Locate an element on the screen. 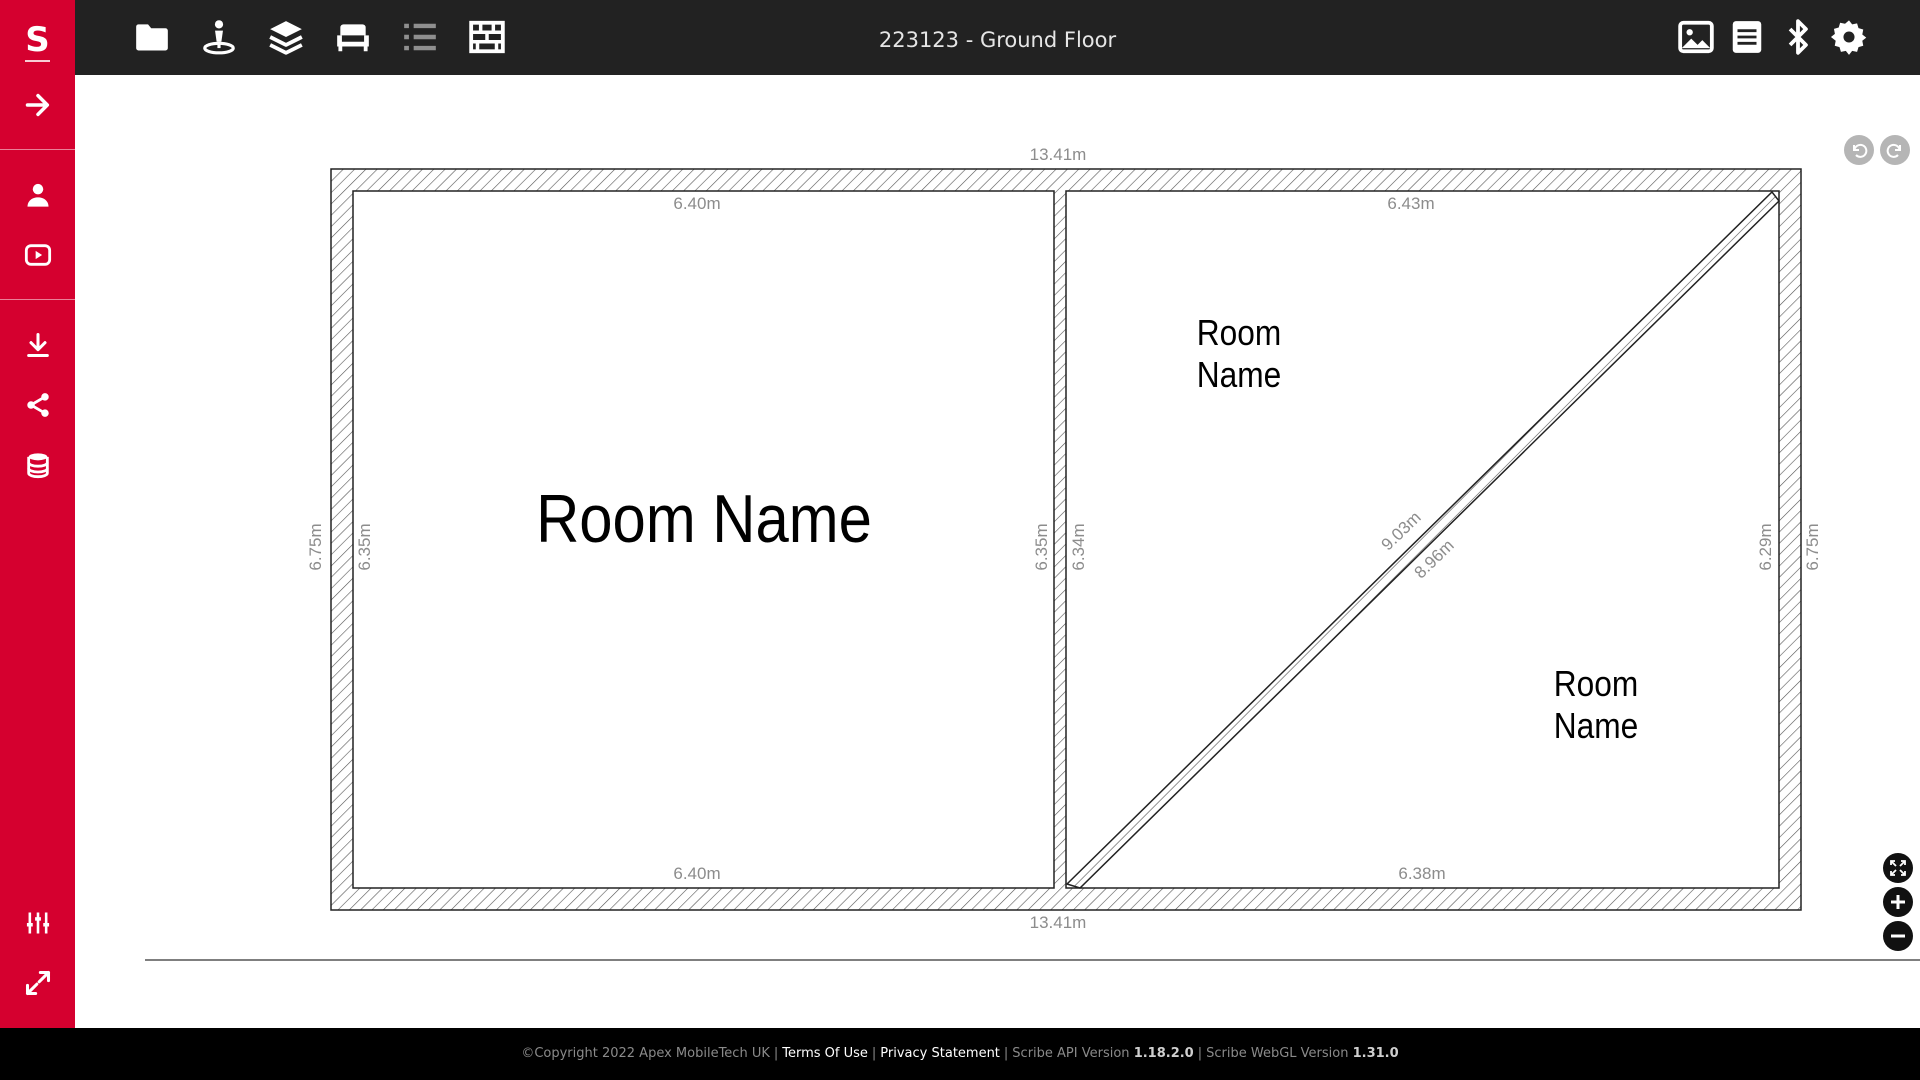  person-pin-icon is located at coordinates (219, 37).